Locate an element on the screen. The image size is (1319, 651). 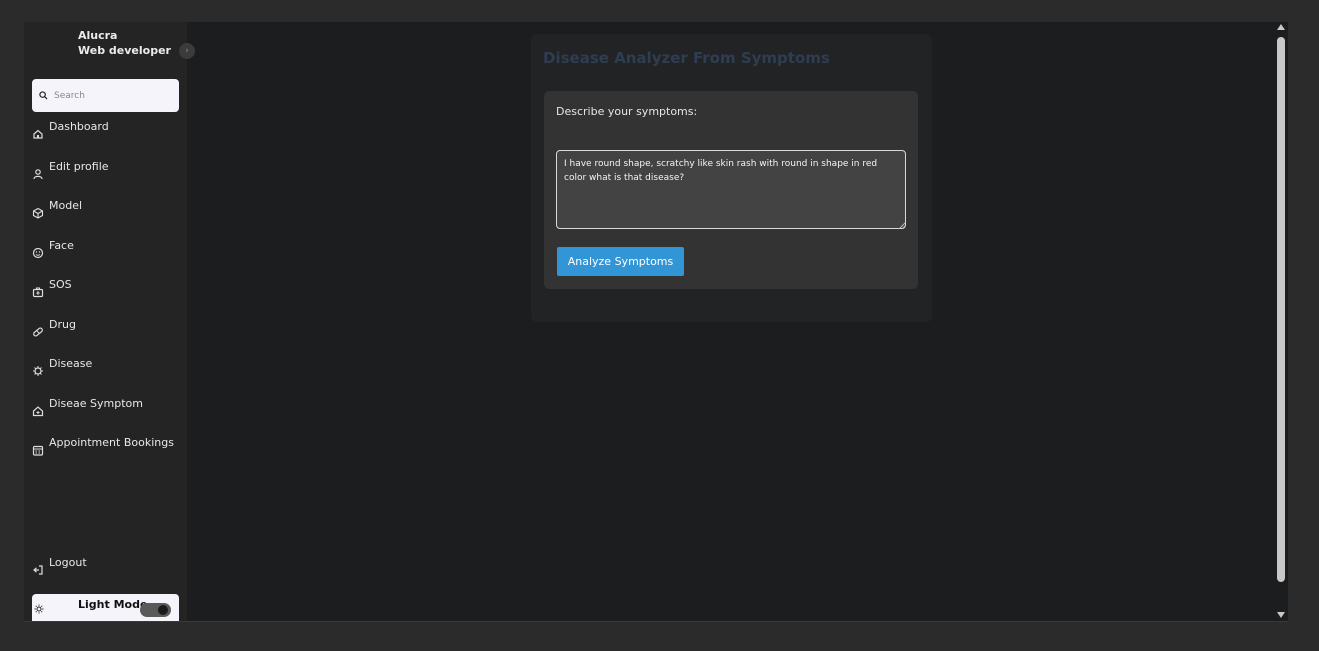
light-mode-toggle is located at coordinates (155, 610).